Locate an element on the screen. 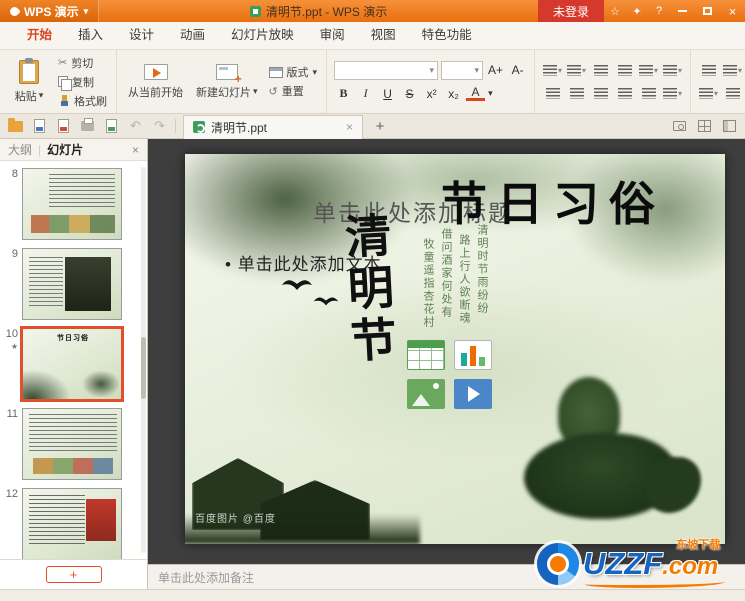 The image size is (745, 601). tab-view: 视图 is located at coordinates (383, 35).